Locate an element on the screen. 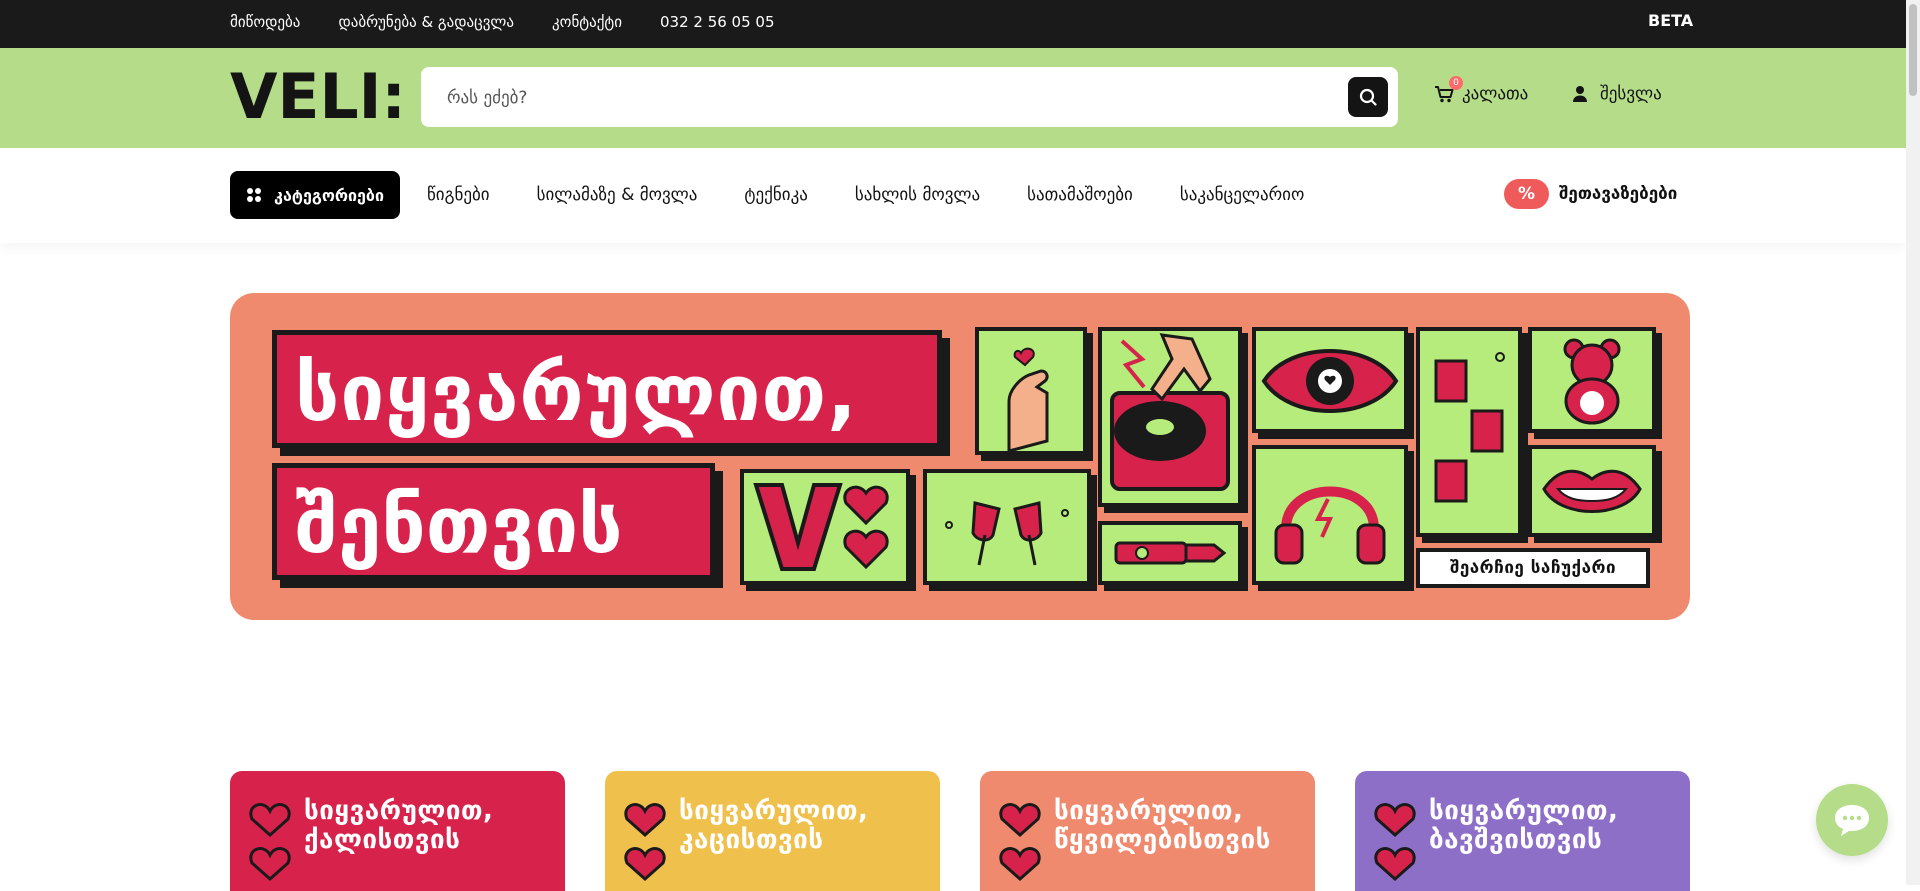 This screenshot has width=1920, height=891. top-link-delivery: მიწოდება is located at coordinates (265, 22).